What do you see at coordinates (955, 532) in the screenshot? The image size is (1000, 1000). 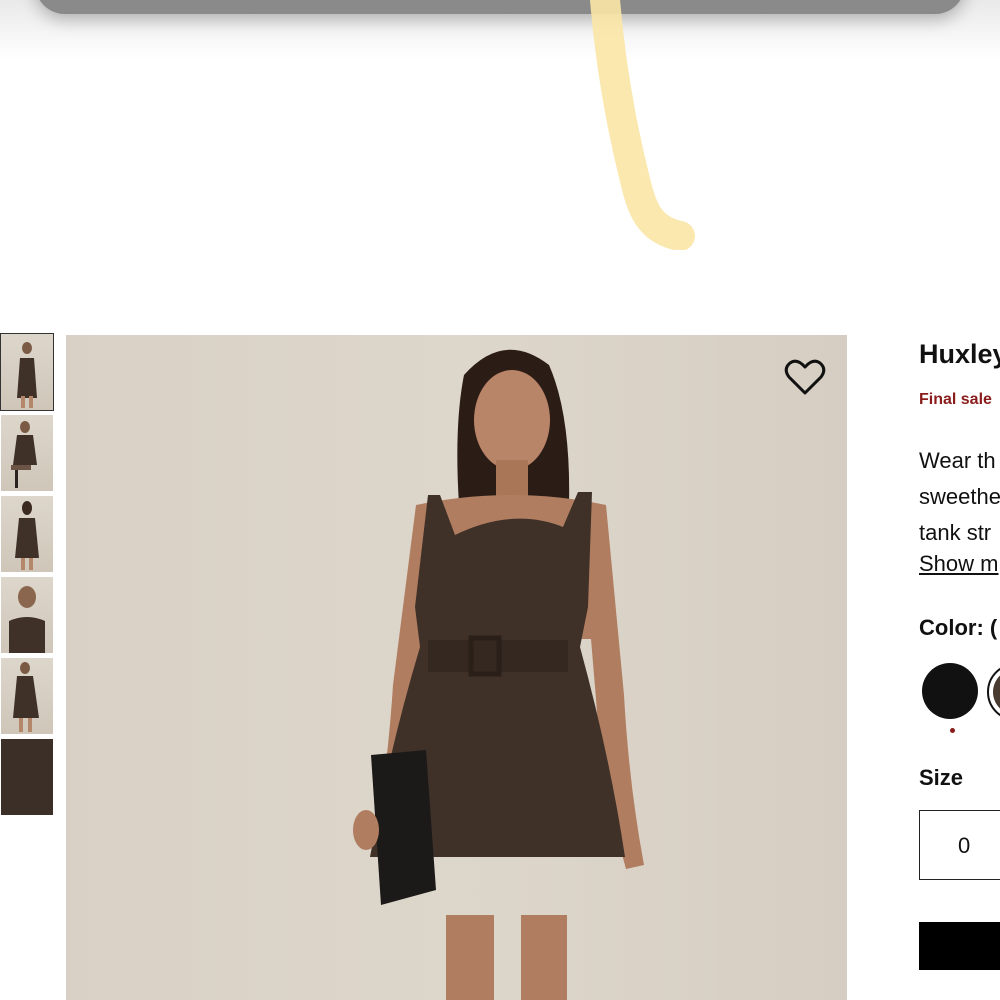 I see `description-line: tank str` at bounding box center [955, 532].